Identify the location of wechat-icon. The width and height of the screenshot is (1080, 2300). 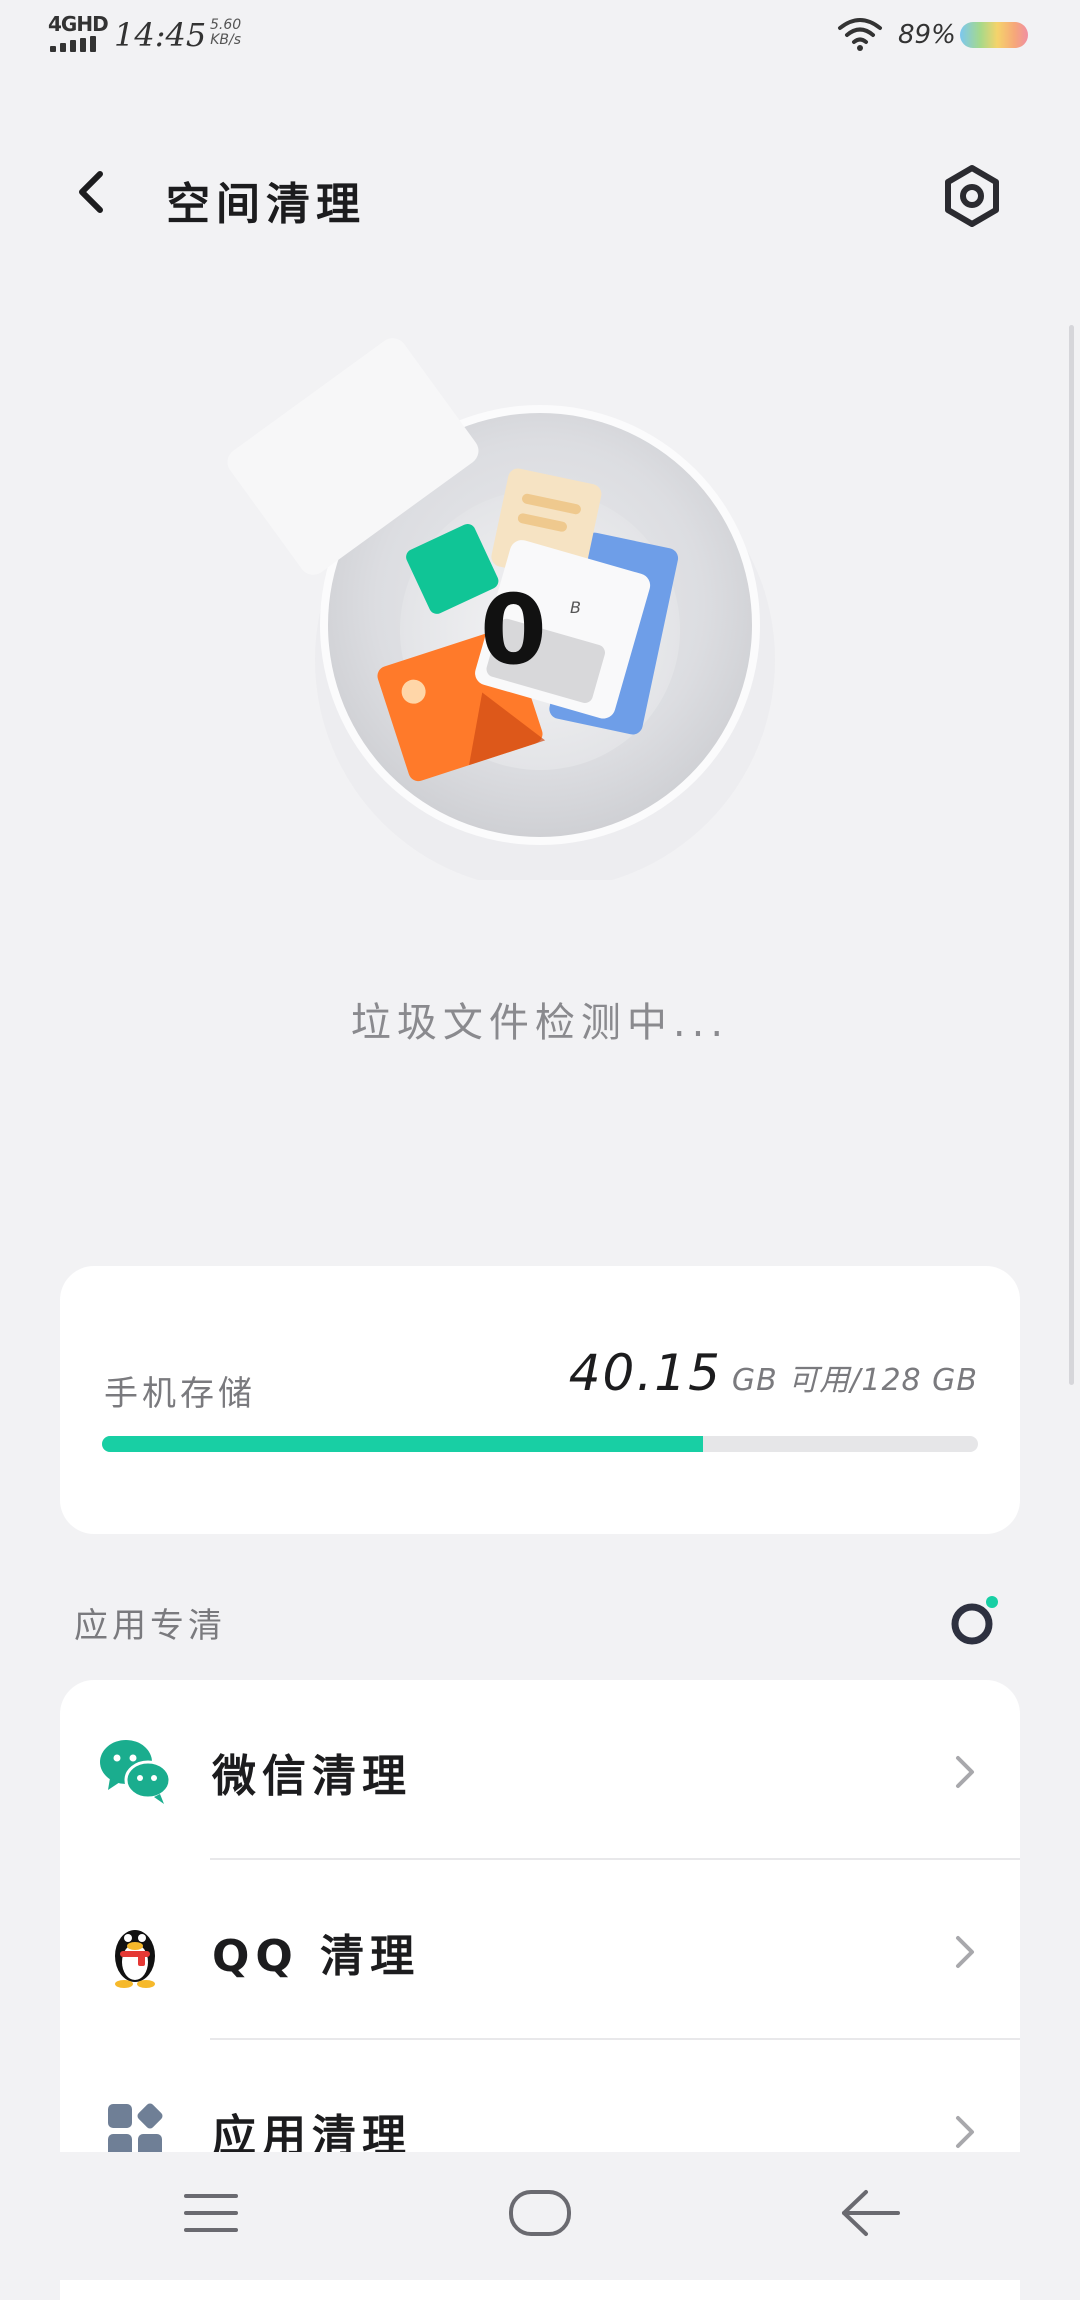
(136, 1772).